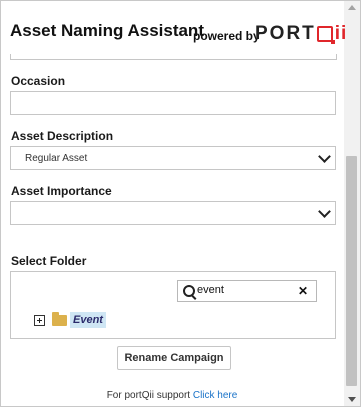 The height and width of the screenshot is (407, 361). Describe the element at coordinates (174, 358) in the screenshot. I see `rename-campaign-button: Rename Campaign` at that location.